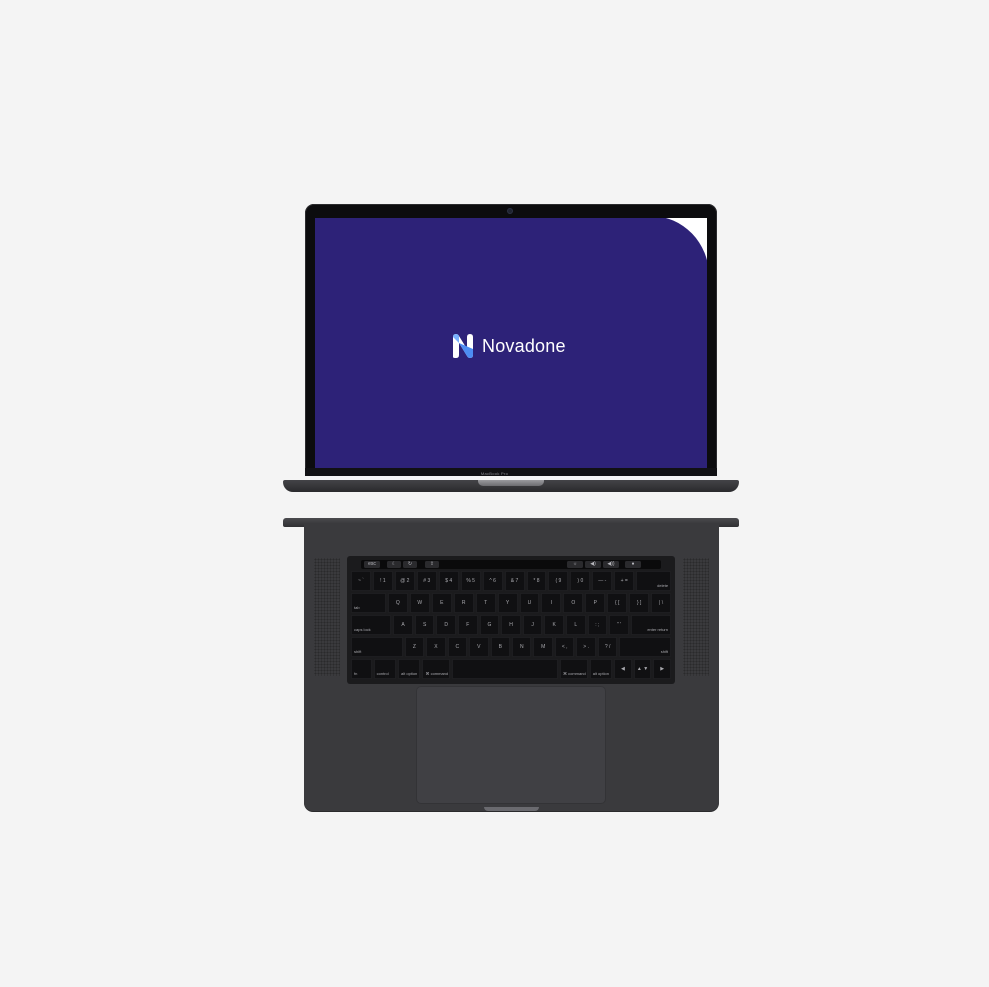 The height and width of the screenshot is (987, 989). Describe the element at coordinates (327, 617) in the screenshot. I see `left-speaker-grille` at that location.